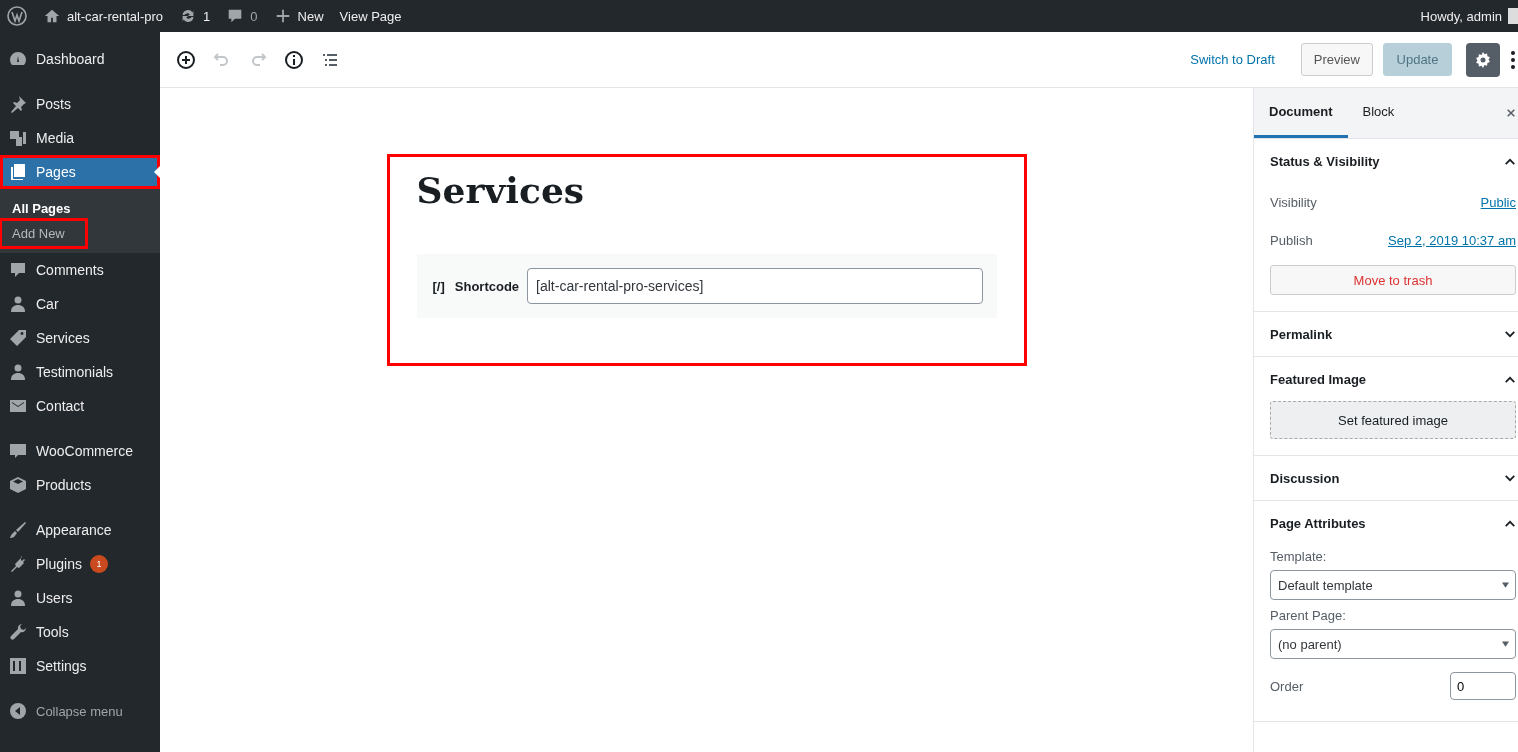 The image size is (1518, 752). I want to click on menu-item: Appearance, so click(80, 530).